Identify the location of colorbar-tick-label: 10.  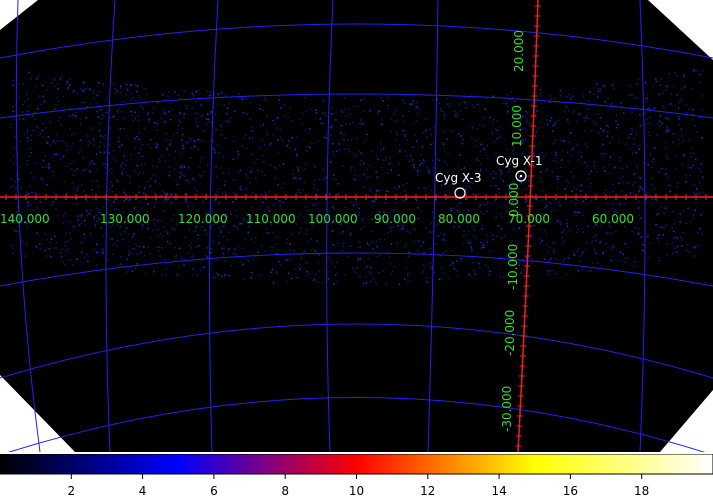
(356, 491).